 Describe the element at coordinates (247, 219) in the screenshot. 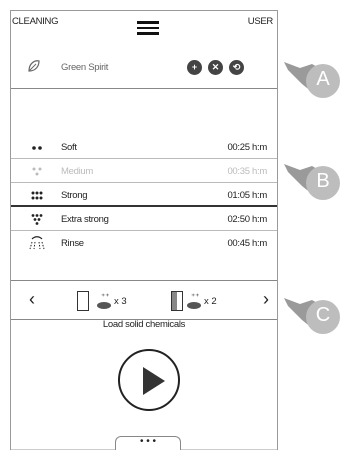

I see `list-item-time: 02:50 h:m` at that location.